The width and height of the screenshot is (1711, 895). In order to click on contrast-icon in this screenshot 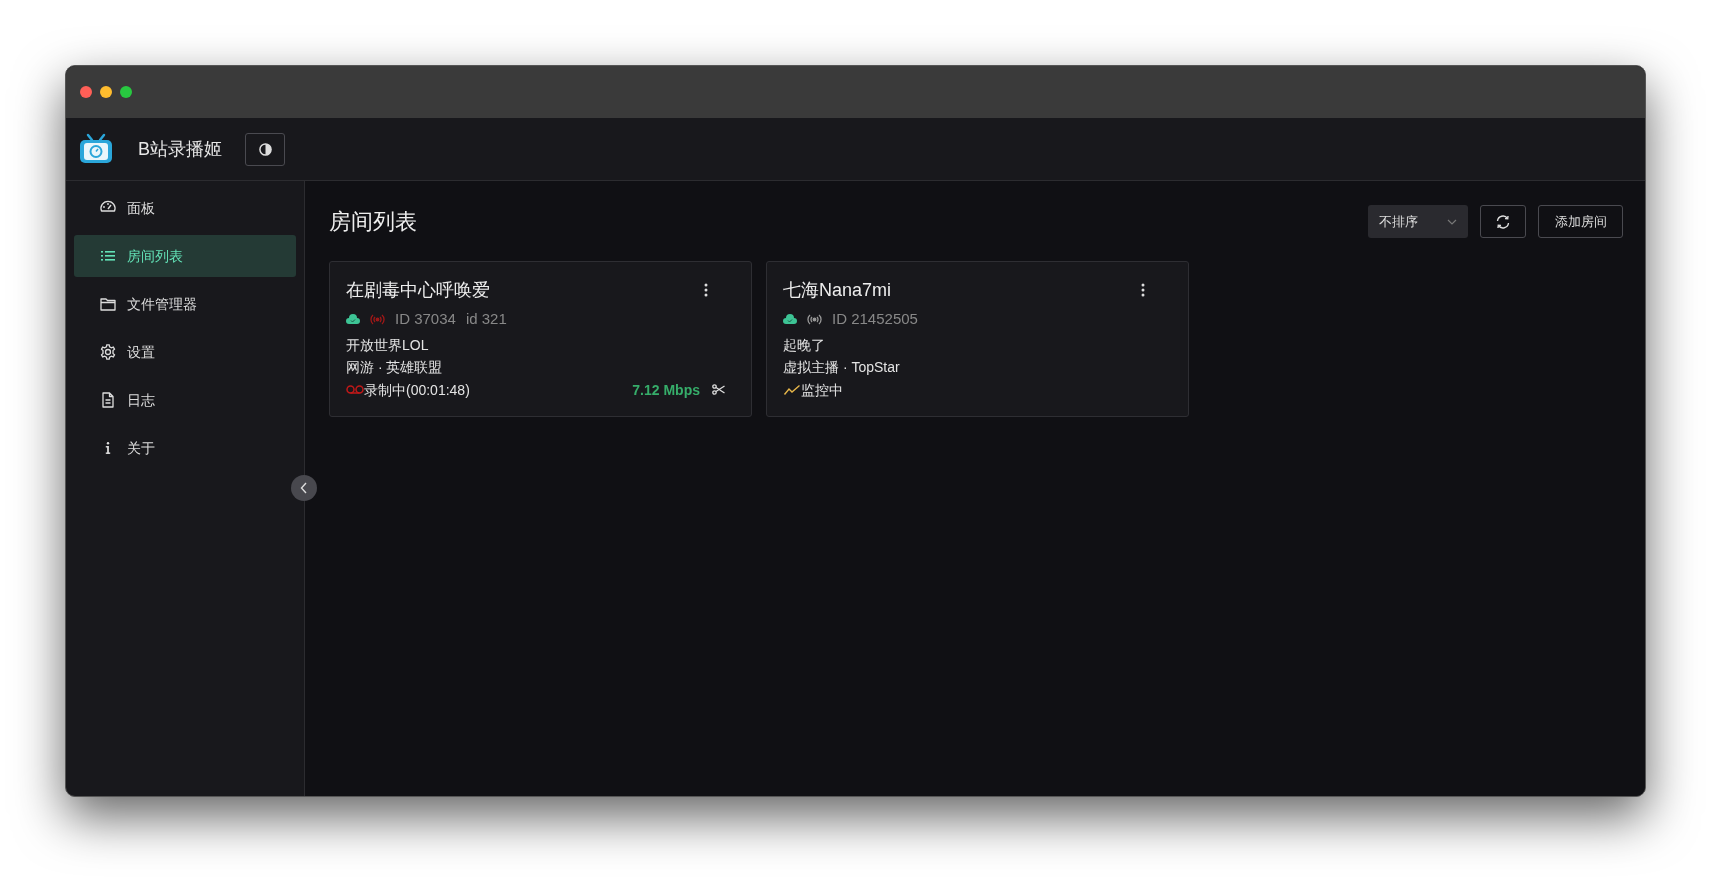, I will do `click(265, 149)`.